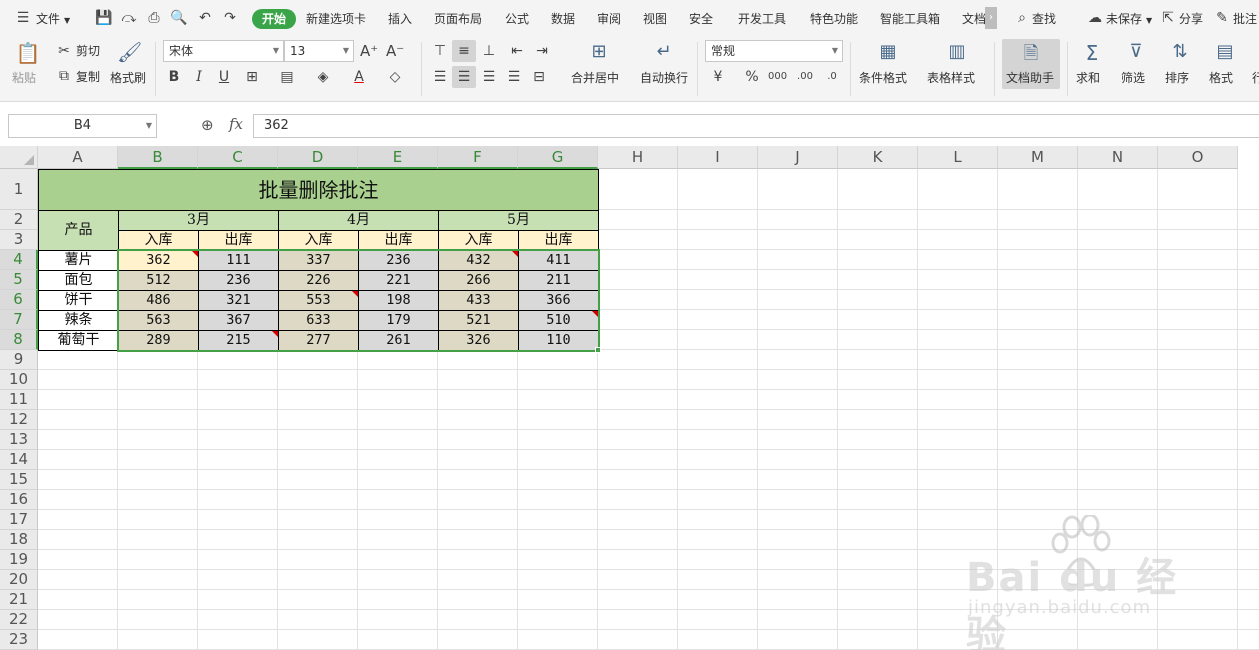 The height and width of the screenshot is (650, 1259). What do you see at coordinates (655, 19) in the screenshot?
I see `tab-view: 视图` at bounding box center [655, 19].